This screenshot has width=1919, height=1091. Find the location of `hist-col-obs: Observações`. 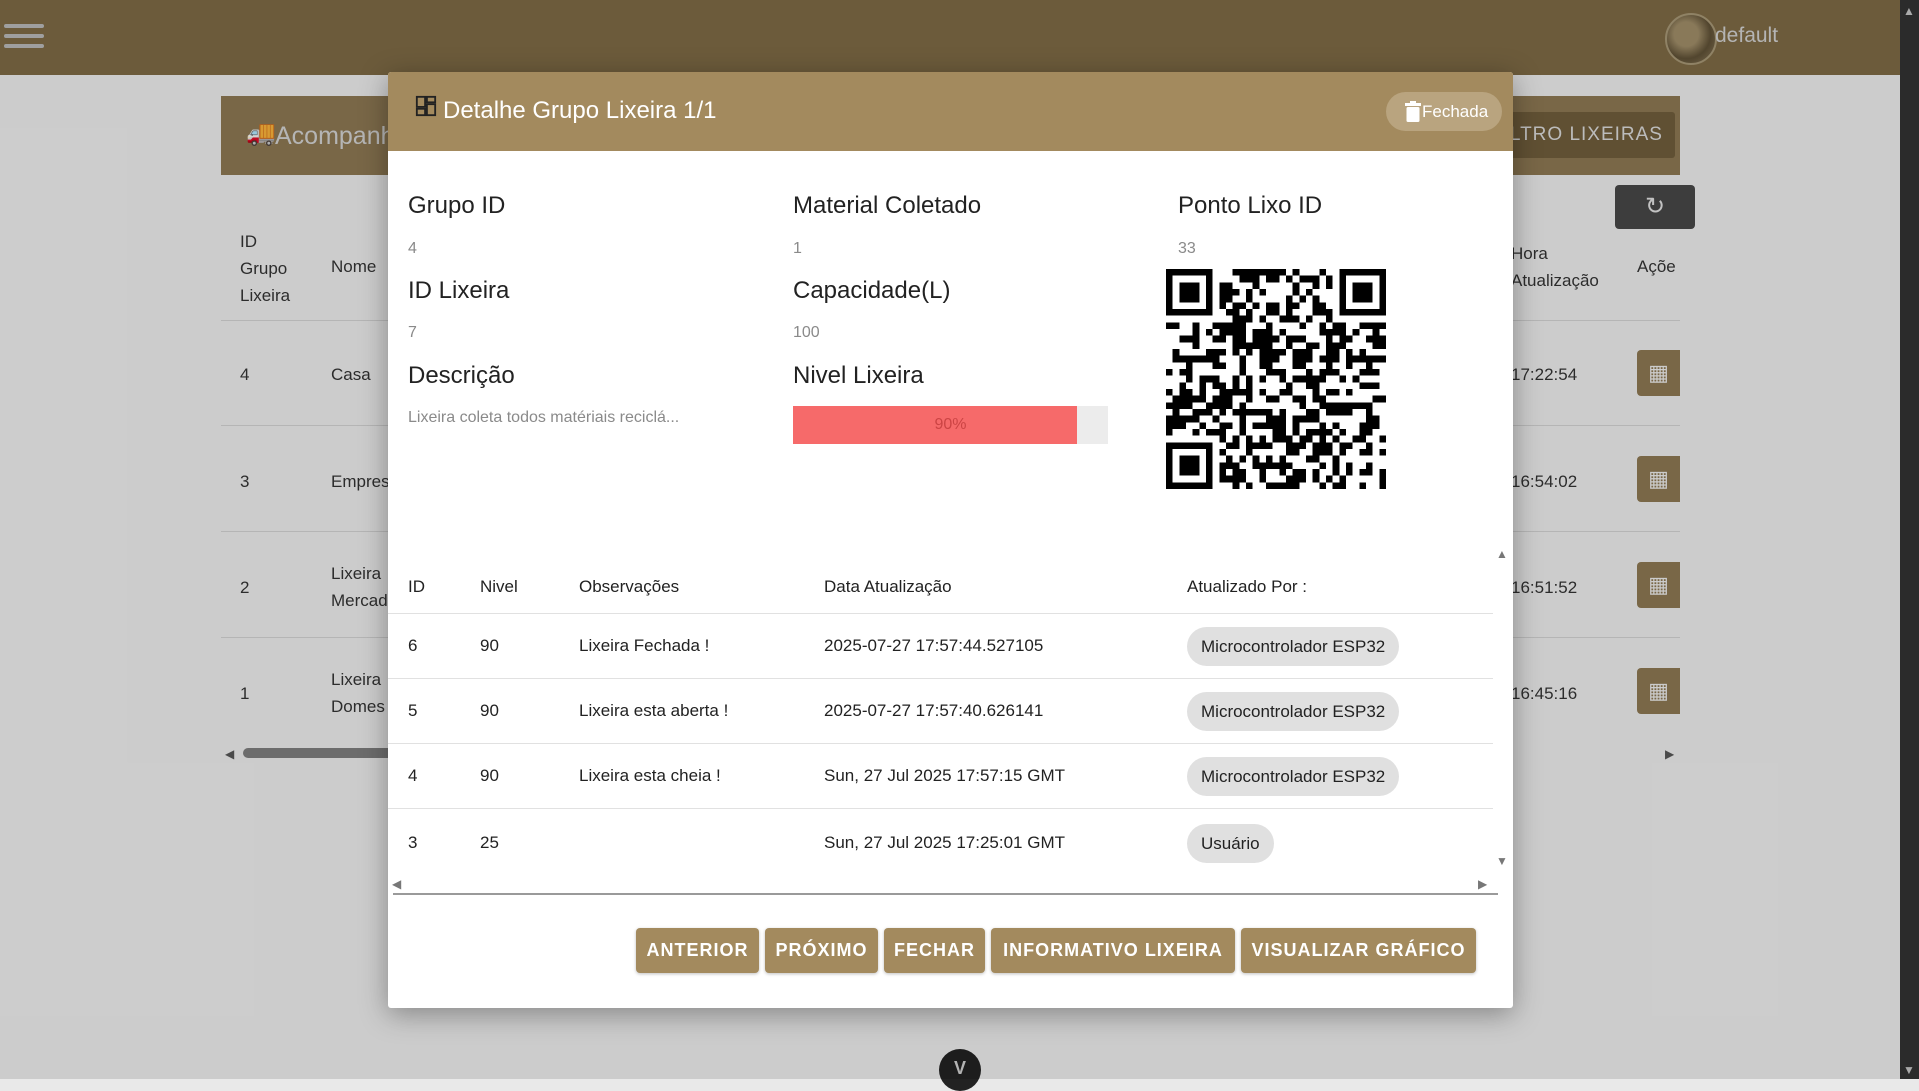

hist-col-obs: Observações is located at coordinates (629, 586).